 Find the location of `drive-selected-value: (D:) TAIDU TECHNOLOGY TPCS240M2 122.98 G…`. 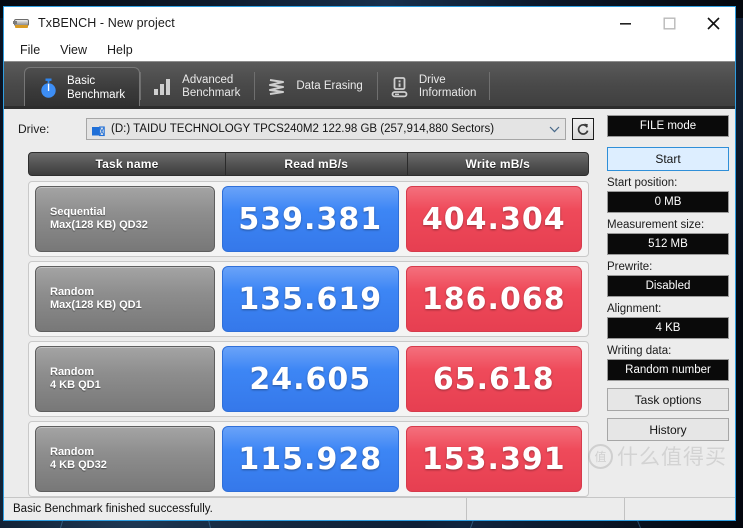

drive-selected-value: (D:) TAIDU TECHNOLOGY TPCS240M2 122.98 G… is located at coordinates (303, 129).